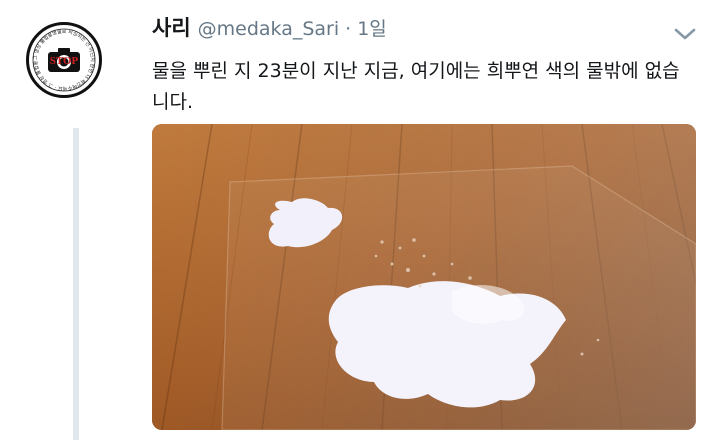 Image resolution: width=720 pixels, height=440 pixels. I want to click on display-name: 사리, so click(171, 27).